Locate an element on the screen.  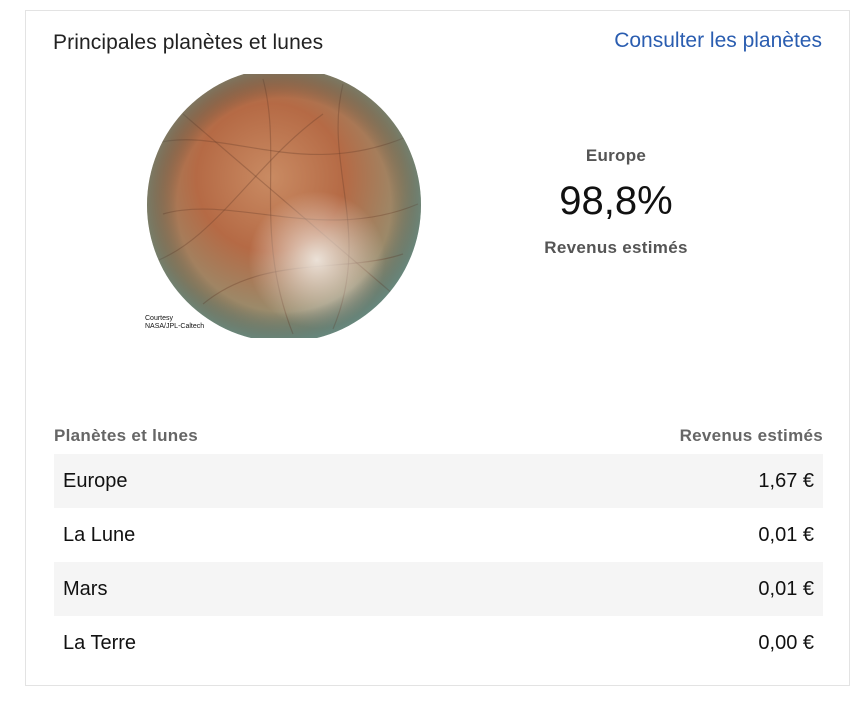
highlight-value: 98,8% is located at coordinates (616, 201).